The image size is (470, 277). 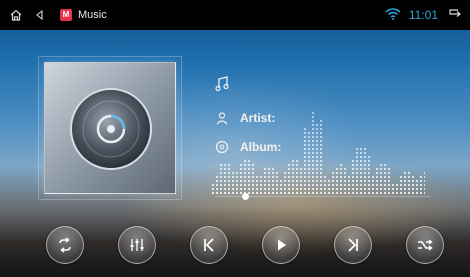 I want to click on song-title-row, so click(x=227, y=84).